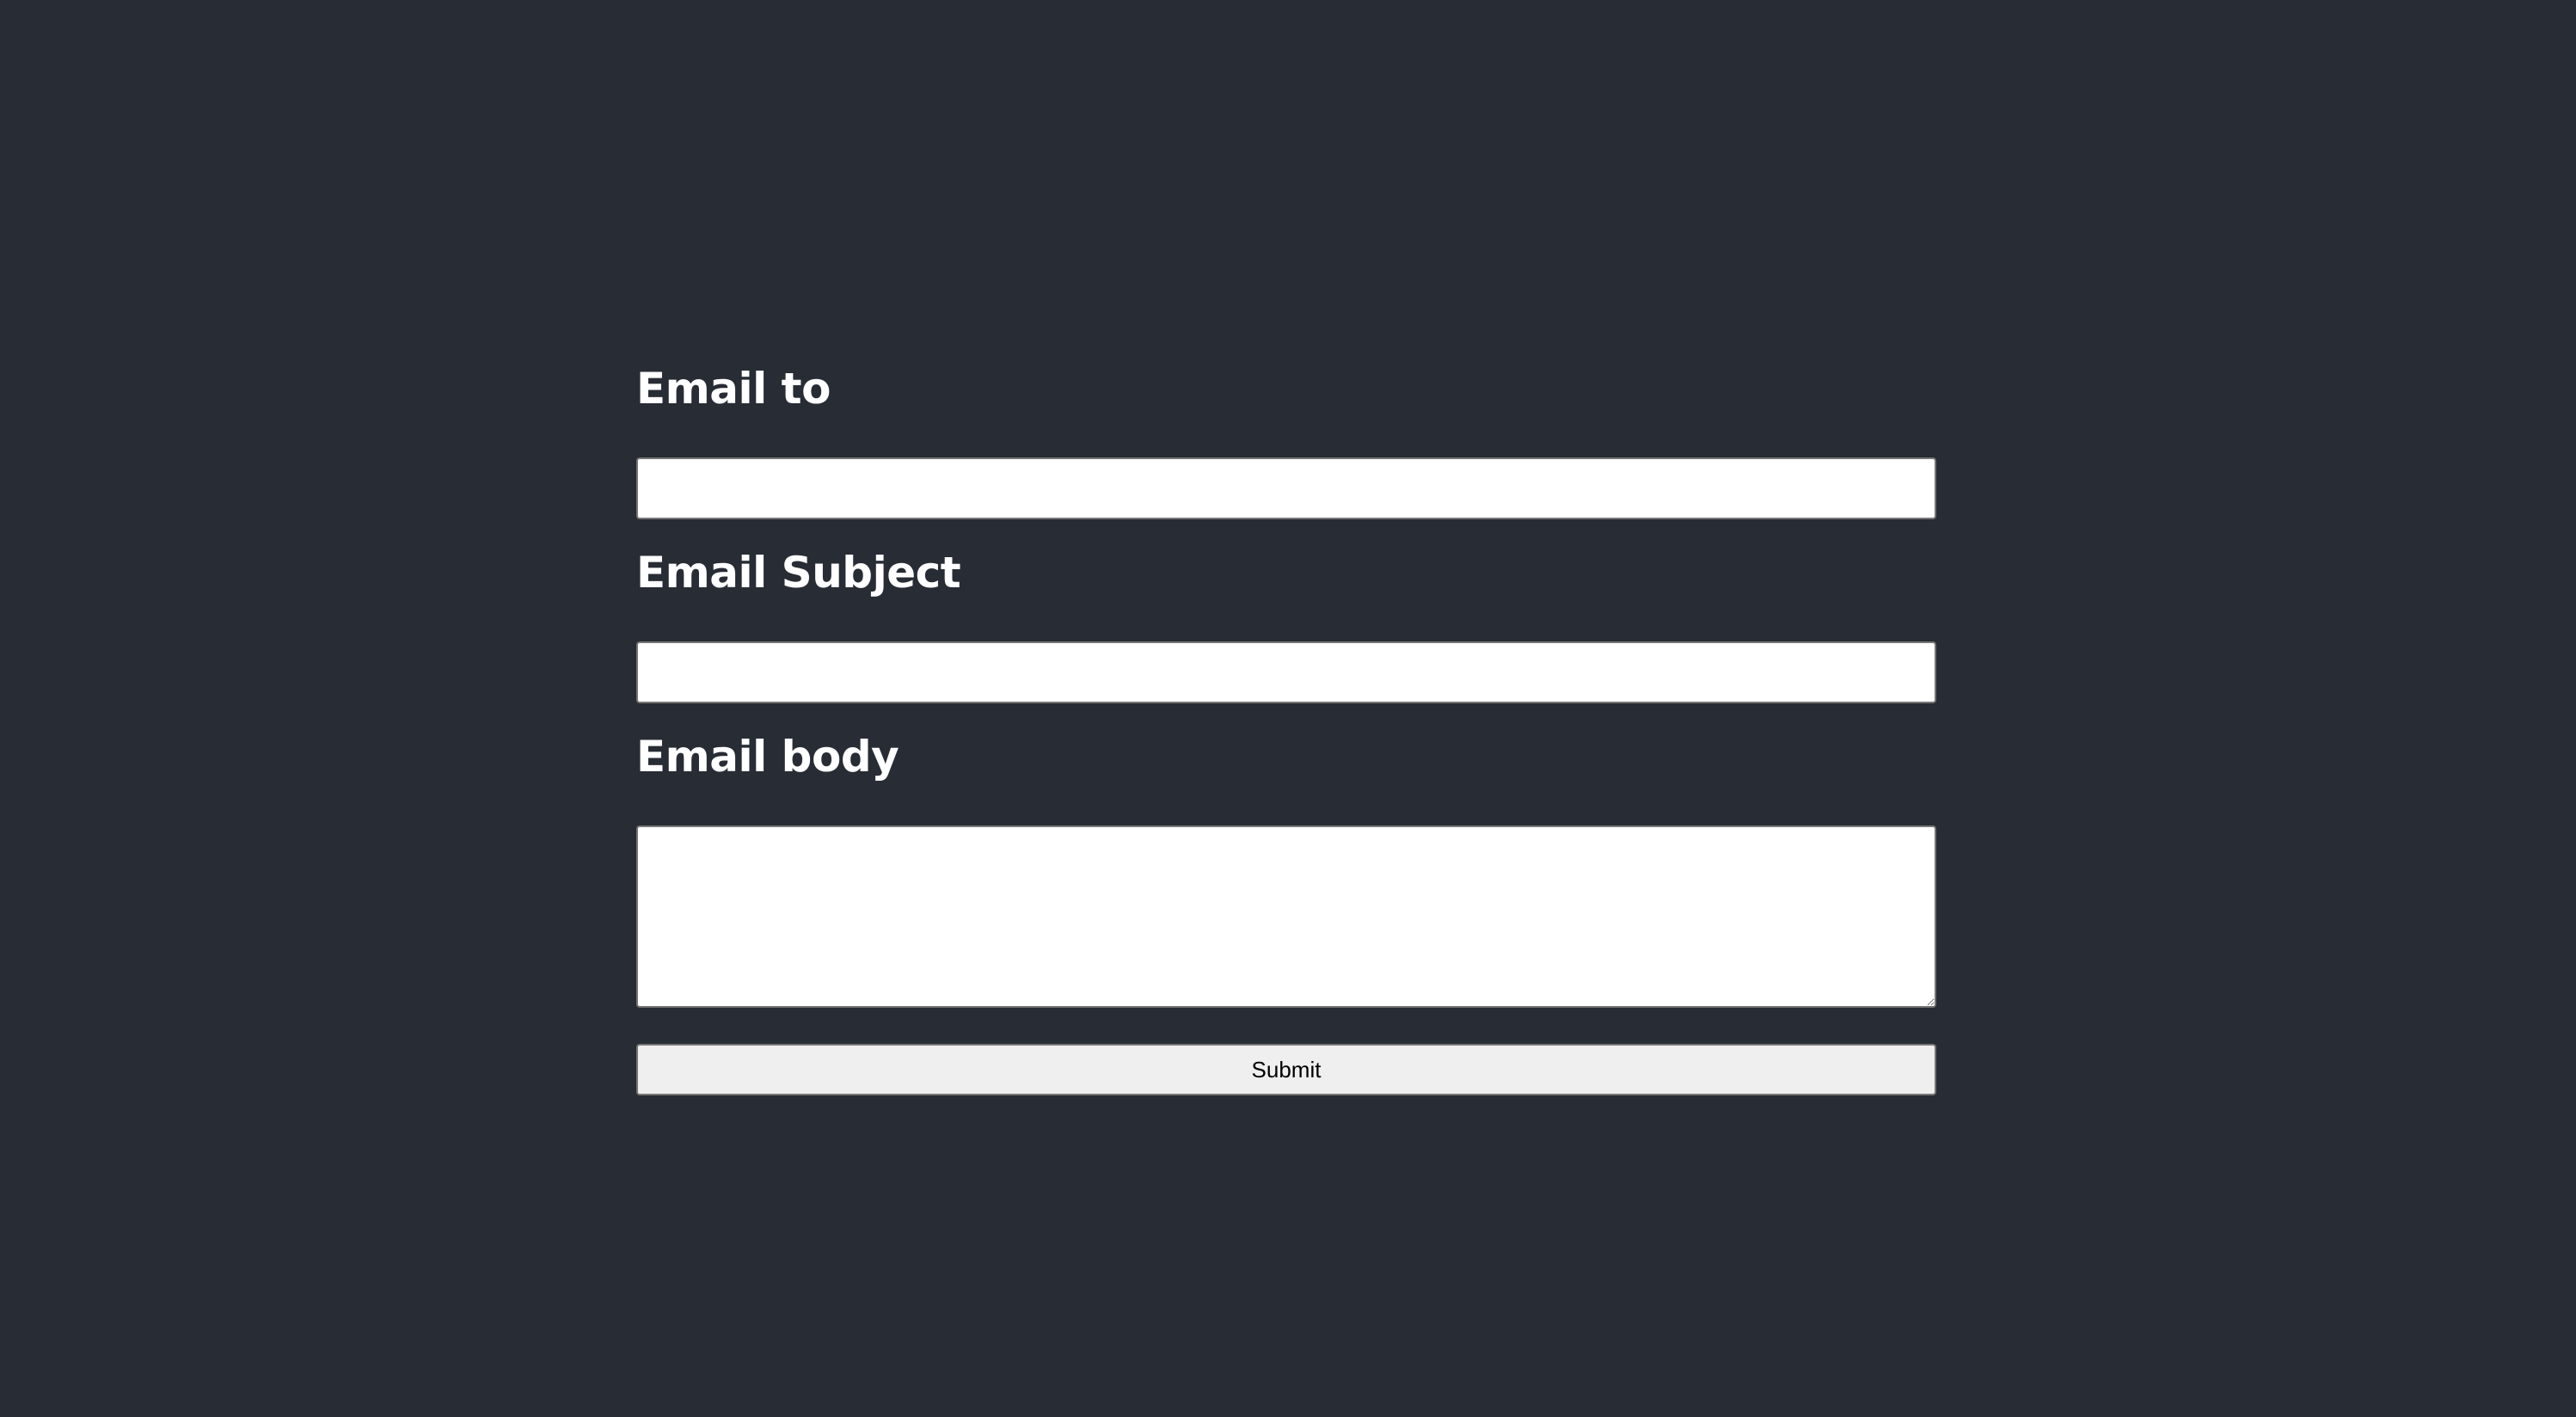 The width and height of the screenshot is (2576, 1417). What do you see at coordinates (1286, 436) in the screenshot?
I see `email-to-group: Email to` at bounding box center [1286, 436].